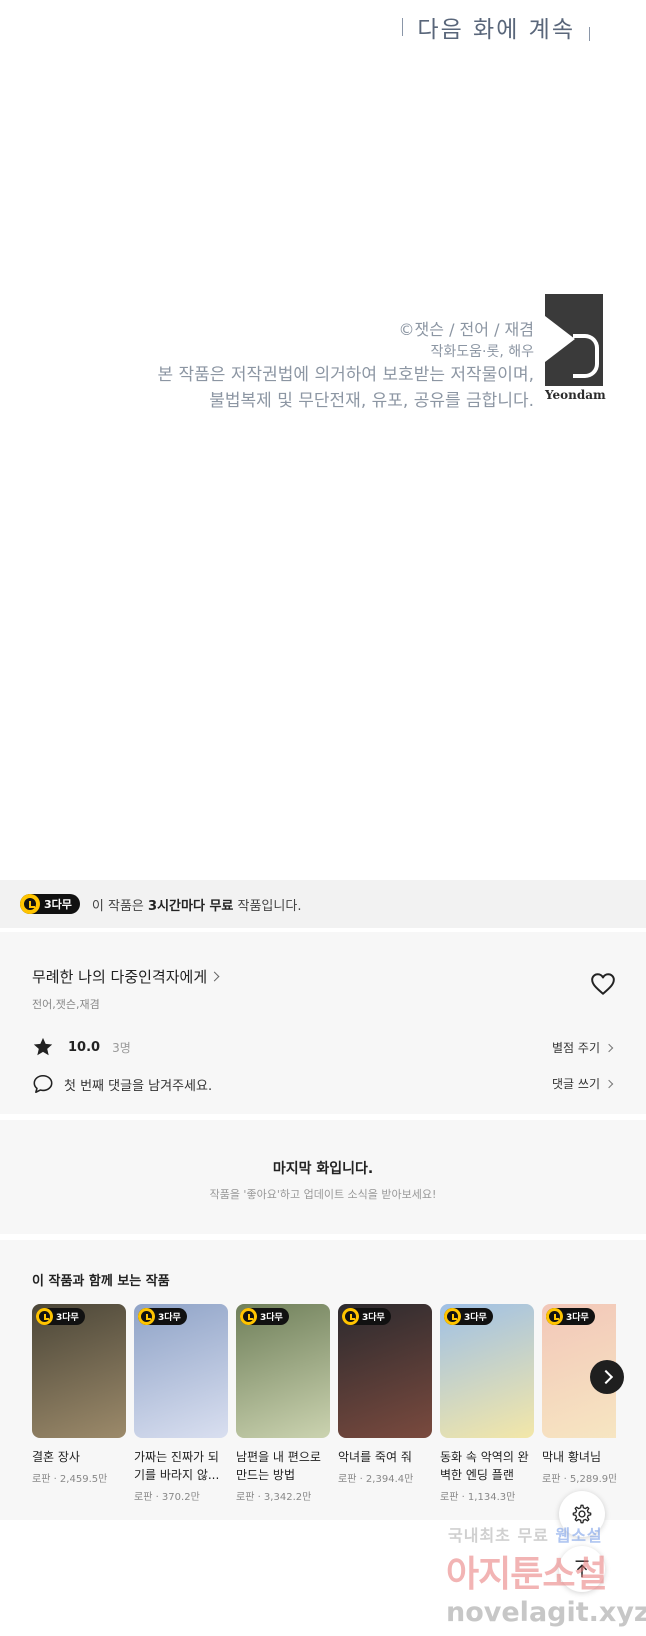  Describe the element at coordinates (323, 904) in the screenshot. I see `free-banner: 3다무 이 작품은 3시간마다 무료 작품입니다.` at that location.